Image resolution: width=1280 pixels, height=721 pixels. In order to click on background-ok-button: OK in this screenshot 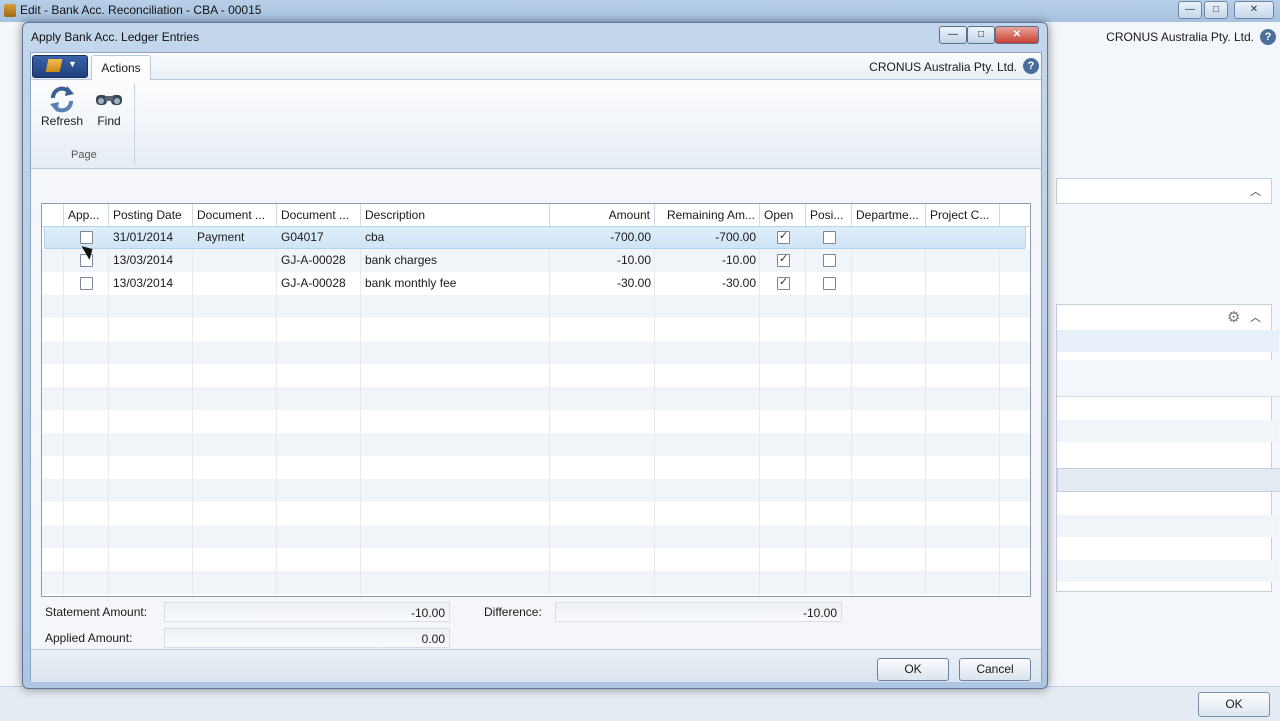, I will do `click(1234, 704)`.